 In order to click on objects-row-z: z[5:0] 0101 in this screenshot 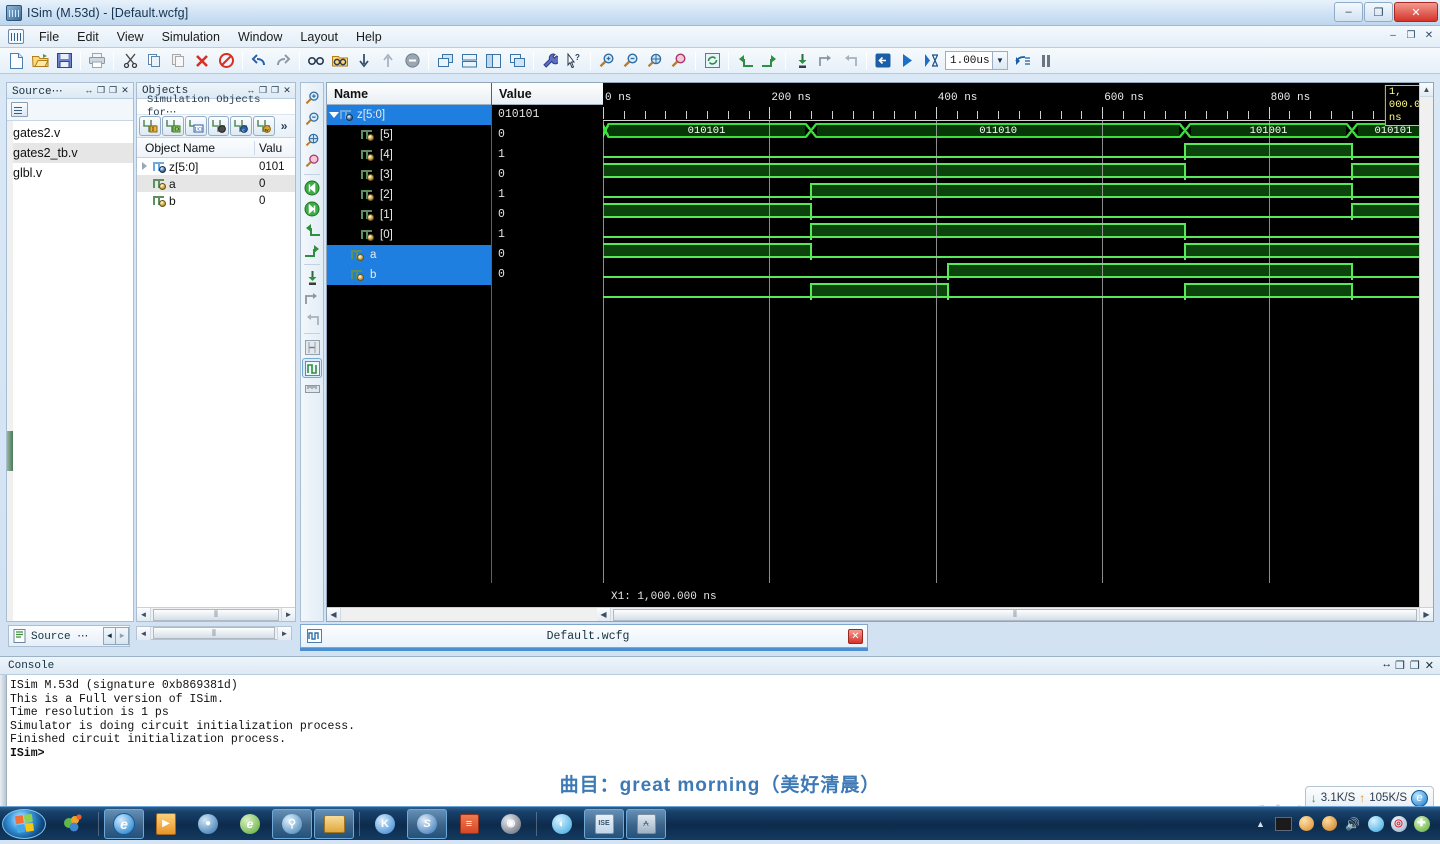, I will do `click(216, 166)`.